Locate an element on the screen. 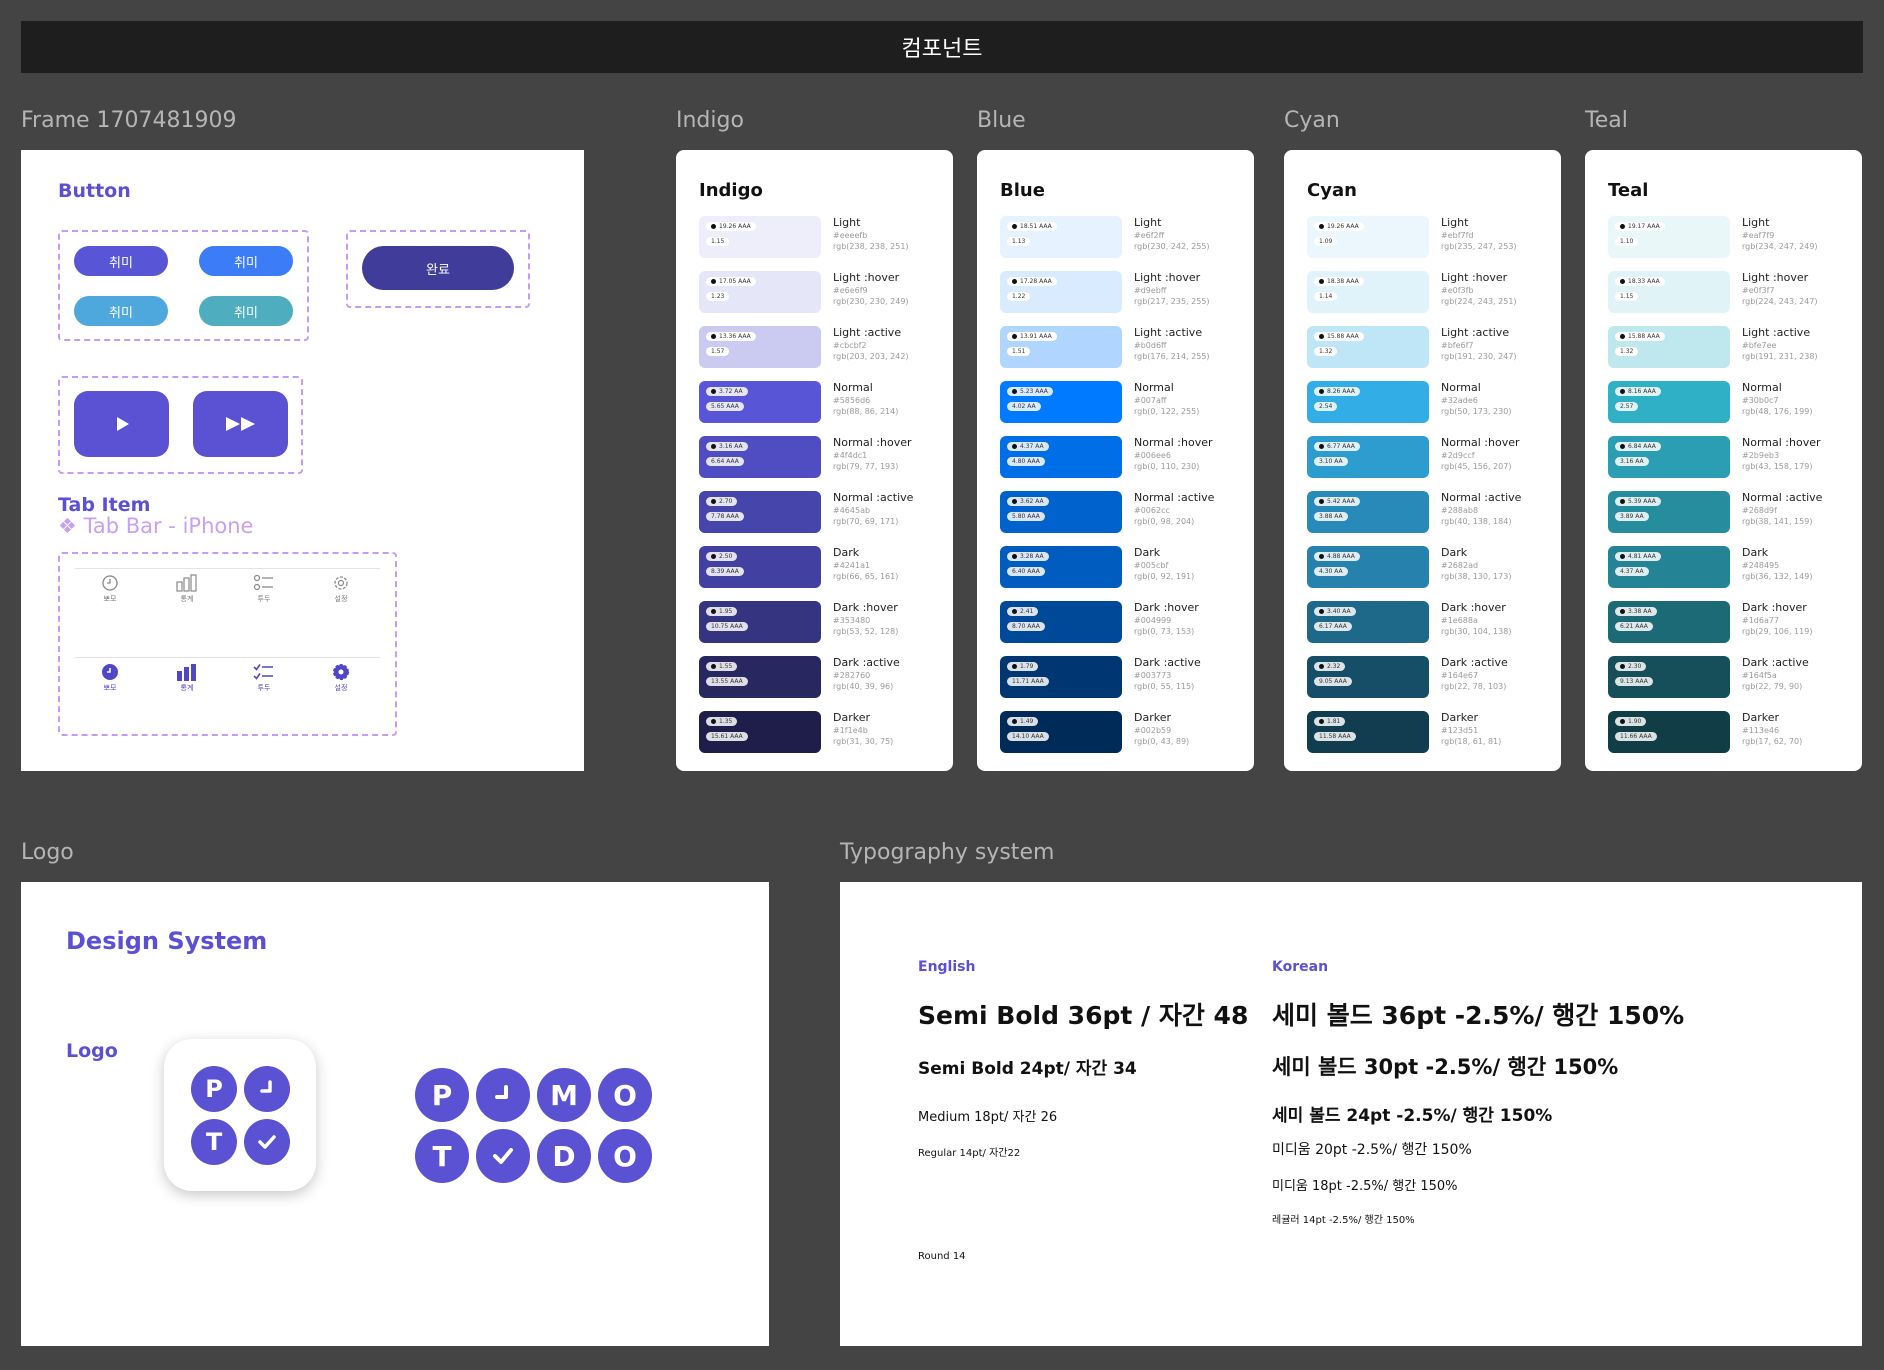 The height and width of the screenshot is (1370, 1884). contrast-badge-secondary: 11.71 AAA is located at coordinates (1028, 681).